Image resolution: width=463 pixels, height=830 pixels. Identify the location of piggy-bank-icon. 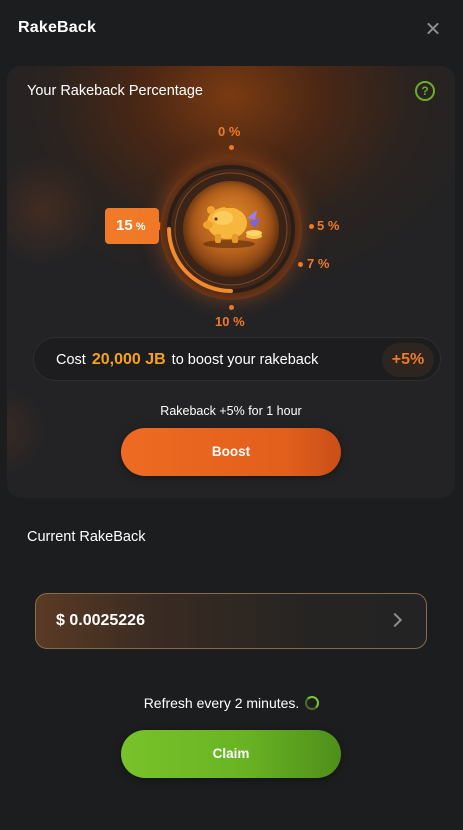
(232, 227).